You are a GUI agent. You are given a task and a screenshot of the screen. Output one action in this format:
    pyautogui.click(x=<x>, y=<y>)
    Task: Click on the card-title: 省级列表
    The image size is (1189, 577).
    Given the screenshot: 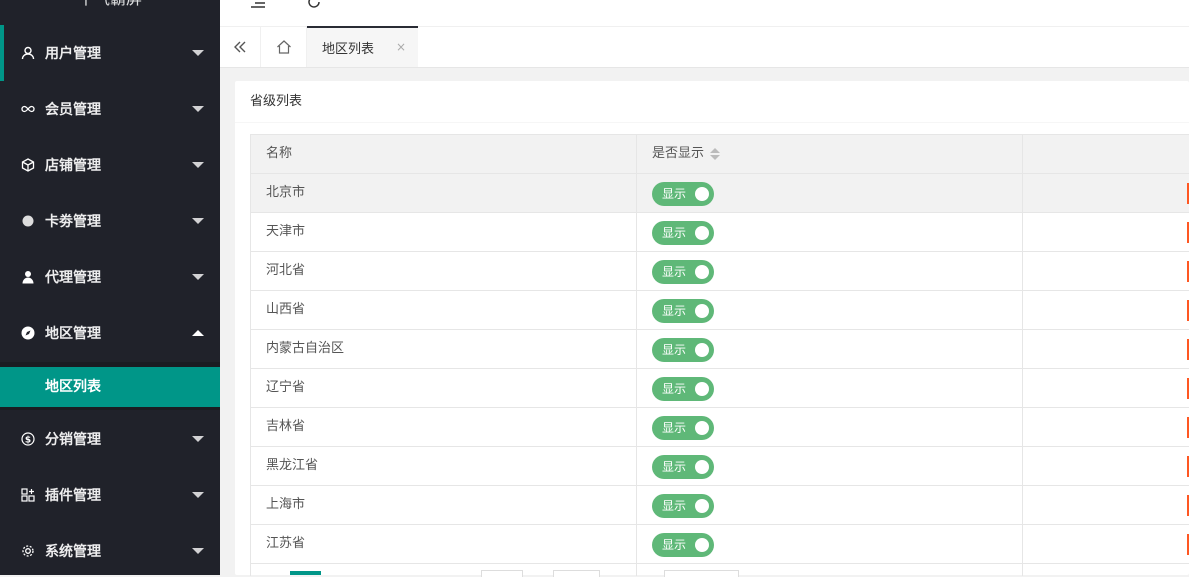 What is the action you would take?
    pyautogui.click(x=712, y=102)
    